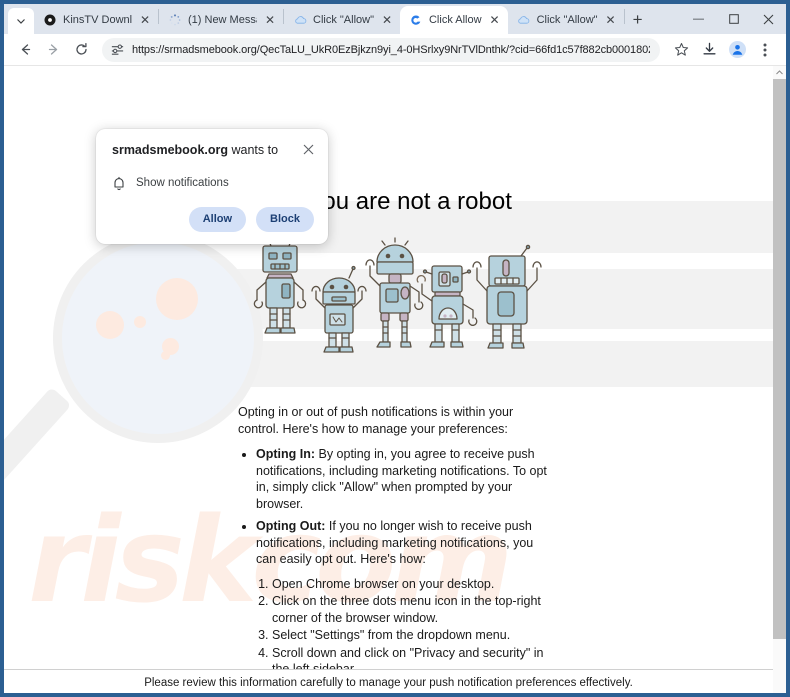 This screenshot has width=790, height=697. What do you see at coordinates (411, 584) in the screenshot?
I see `list-item: Open Chrome browser on your desktop.` at bounding box center [411, 584].